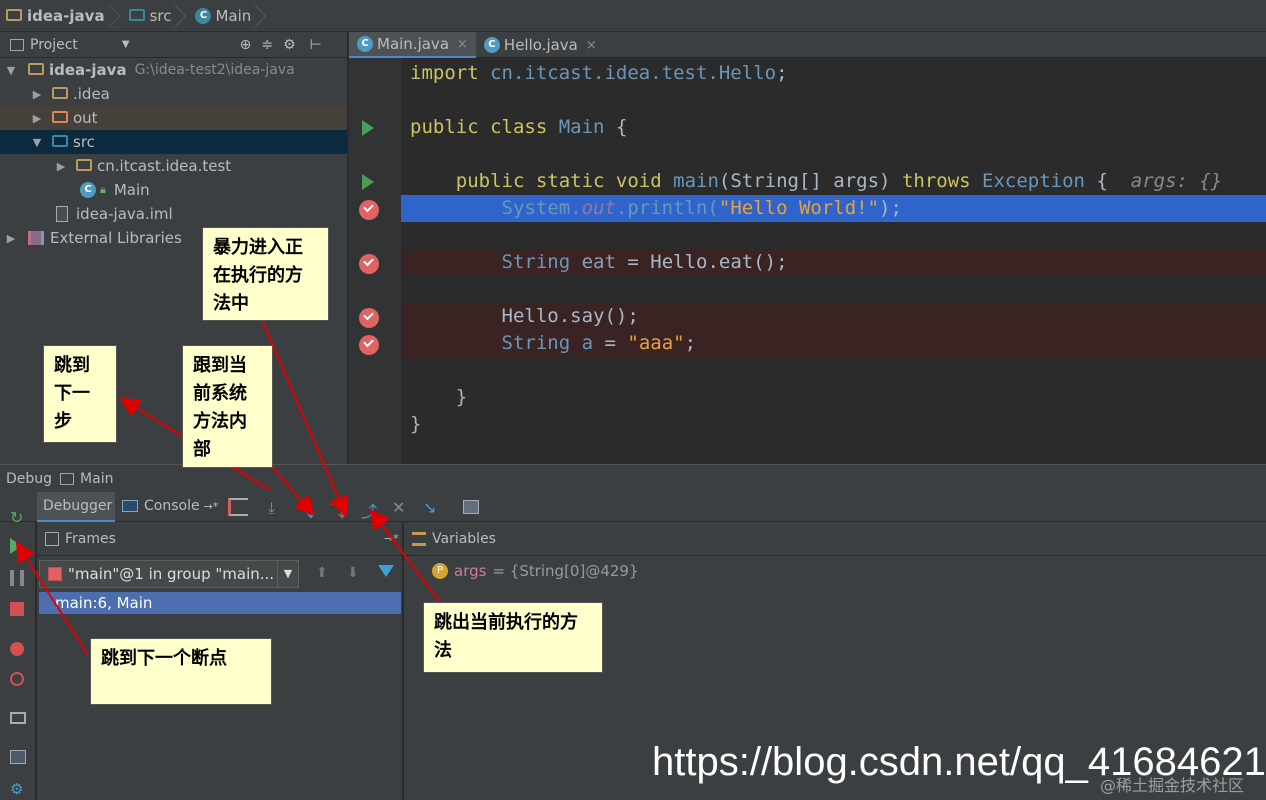  I want to click on arrow-resume, so click(52, 598).